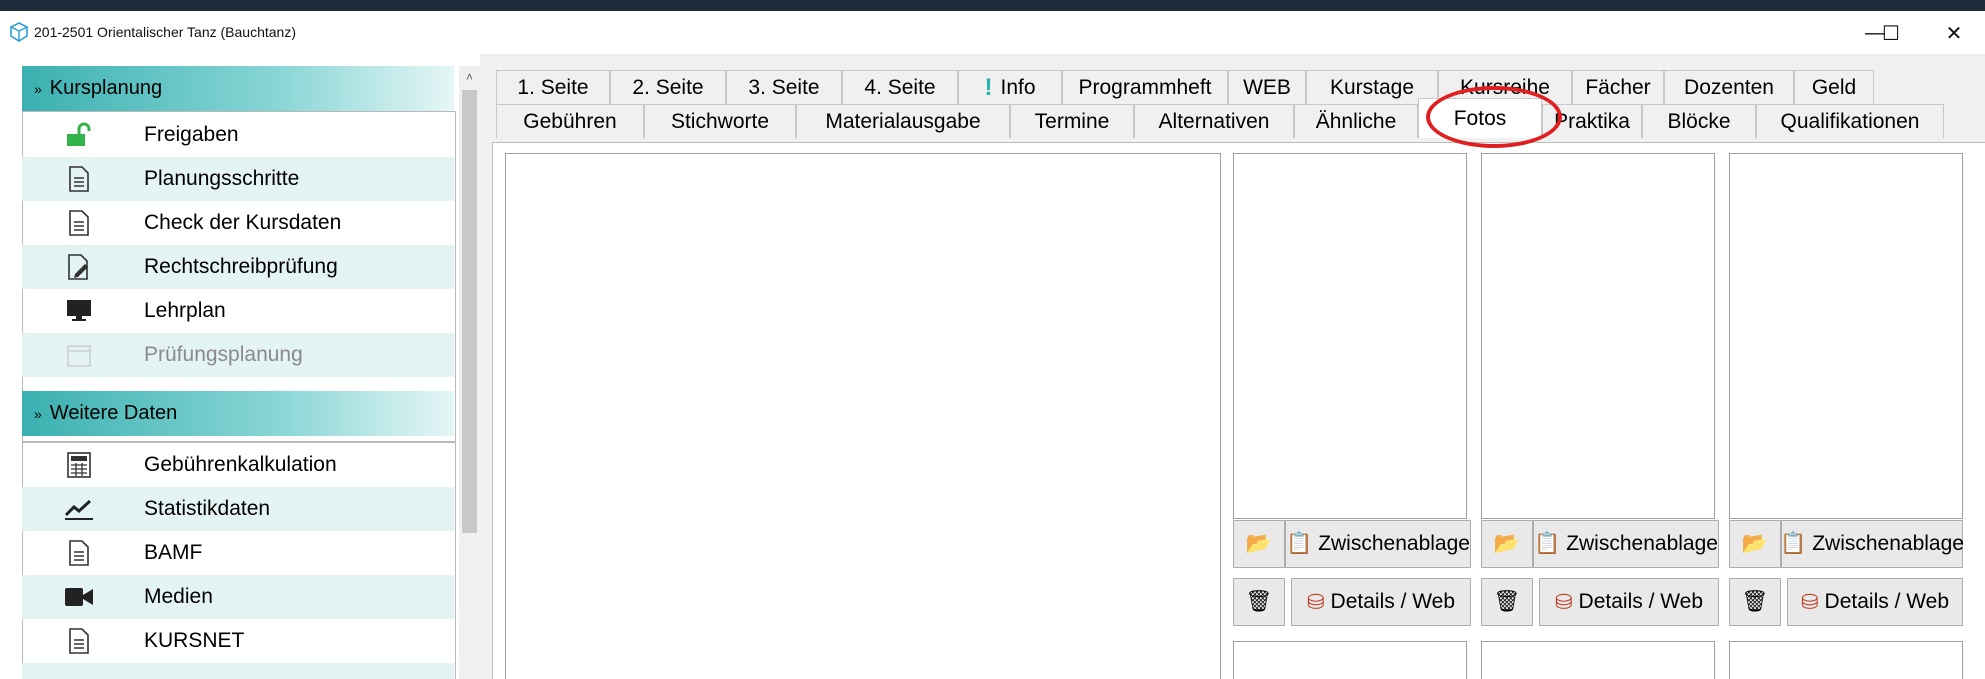 Image resolution: width=1985 pixels, height=679 pixels. I want to click on tab-label: Geld, so click(1834, 87).